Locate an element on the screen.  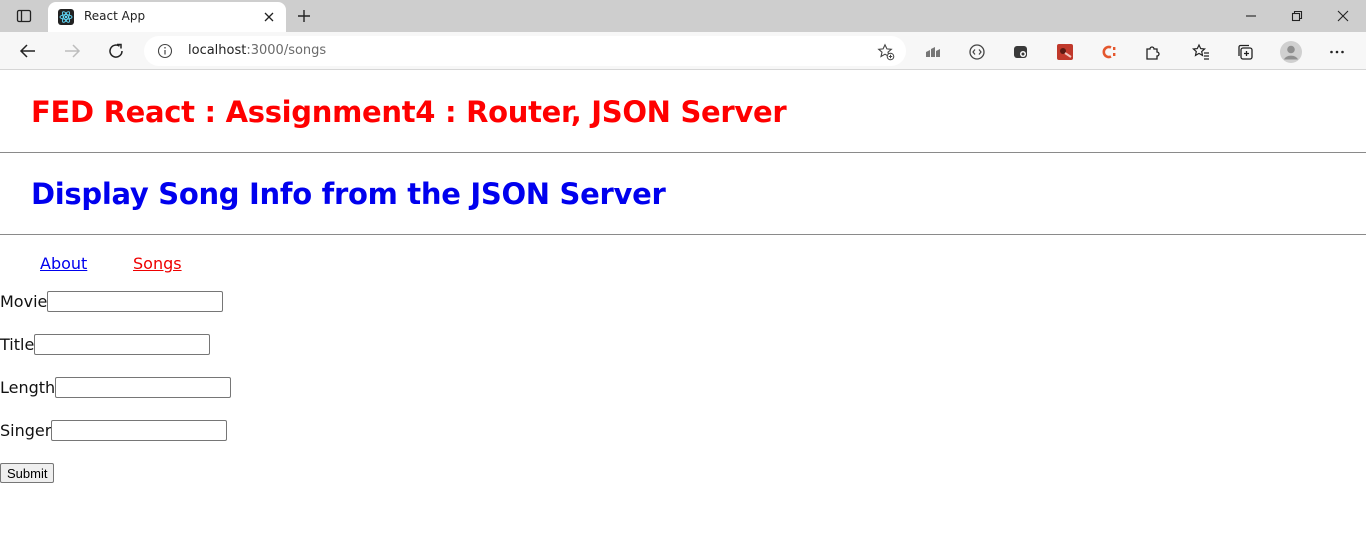
plus-icon is located at coordinates (304, 16).